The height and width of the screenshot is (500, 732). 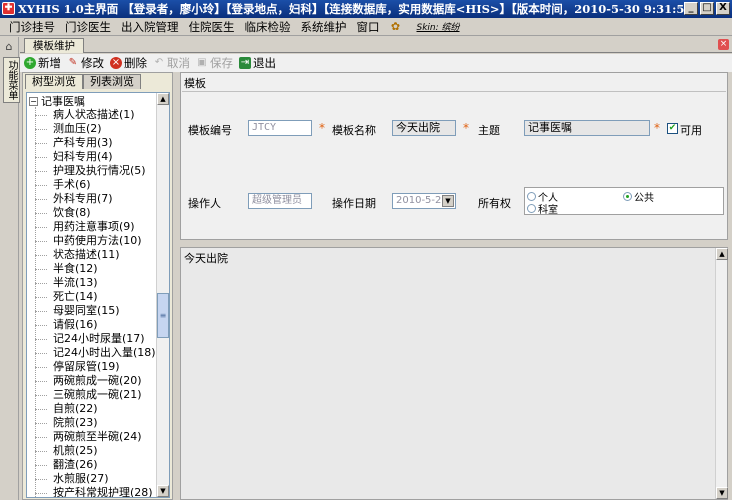 I want to click on edit-button: ✎ 修改, so click(x=85, y=63).